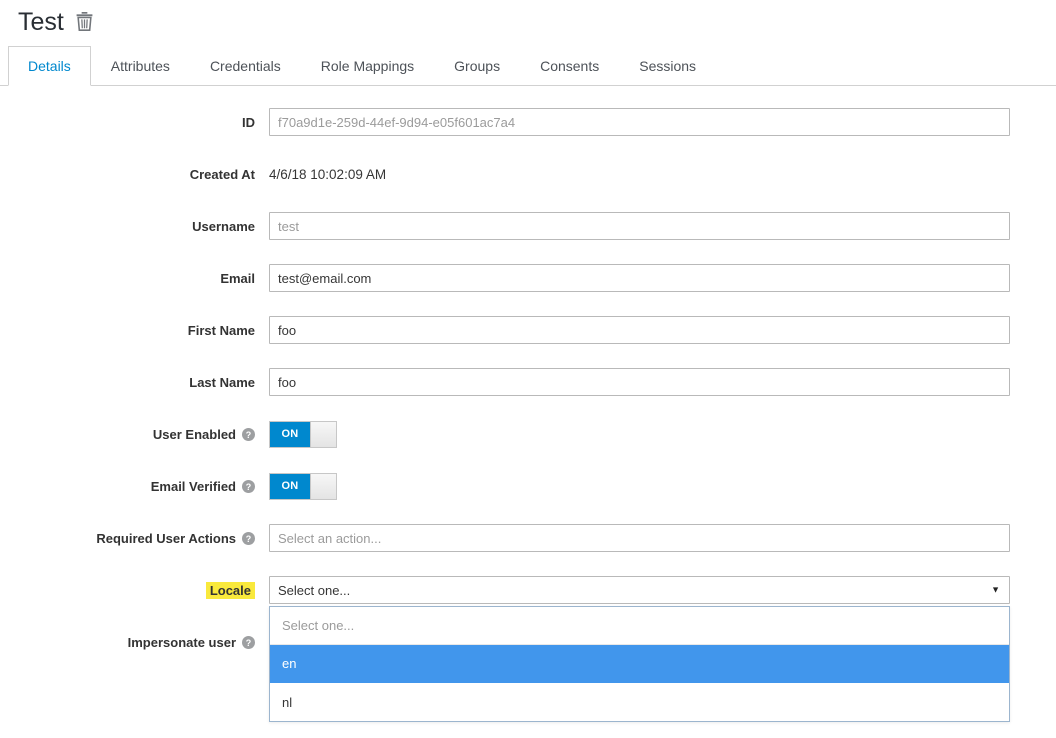 Image resolution: width=1056 pixels, height=738 pixels. What do you see at coordinates (230, 590) in the screenshot?
I see `locale-label-highlighted-text: Locale` at bounding box center [230, 590].